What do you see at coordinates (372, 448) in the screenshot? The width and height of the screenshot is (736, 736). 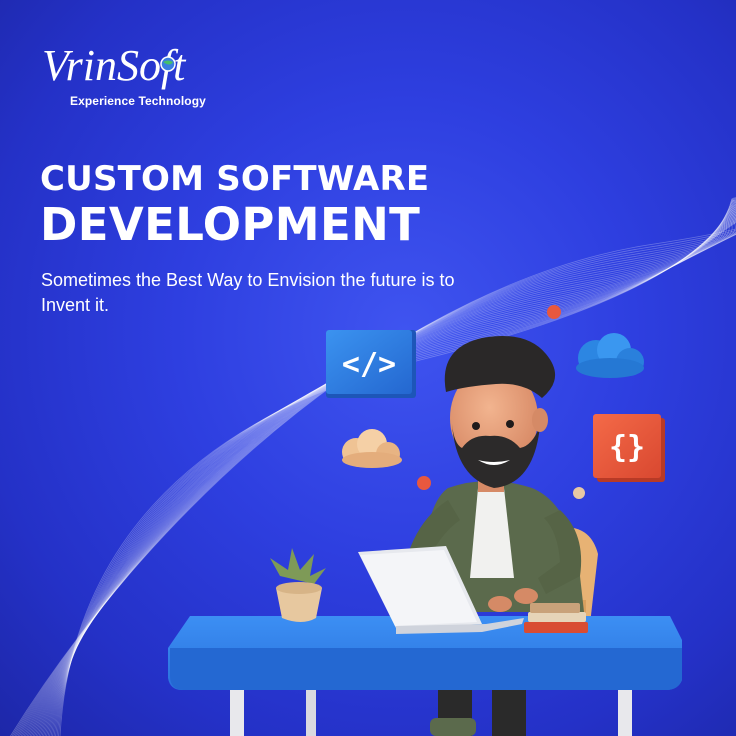 I see `cloud-peach-icon` at bounding box center [372, 448].